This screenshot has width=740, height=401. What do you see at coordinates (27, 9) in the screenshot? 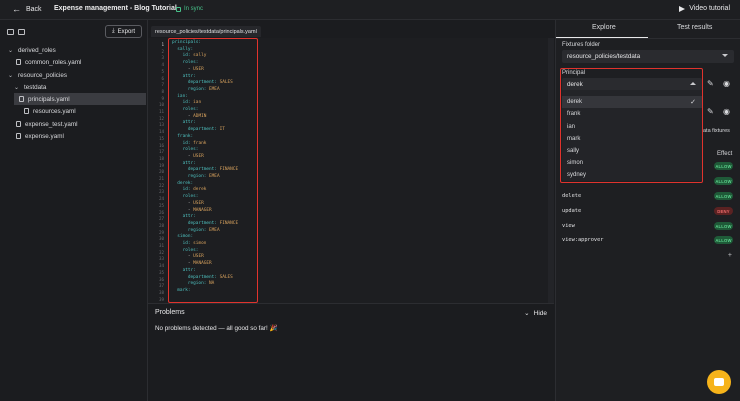
I see `back-button: ← Back` at bounding box center [27, 9].